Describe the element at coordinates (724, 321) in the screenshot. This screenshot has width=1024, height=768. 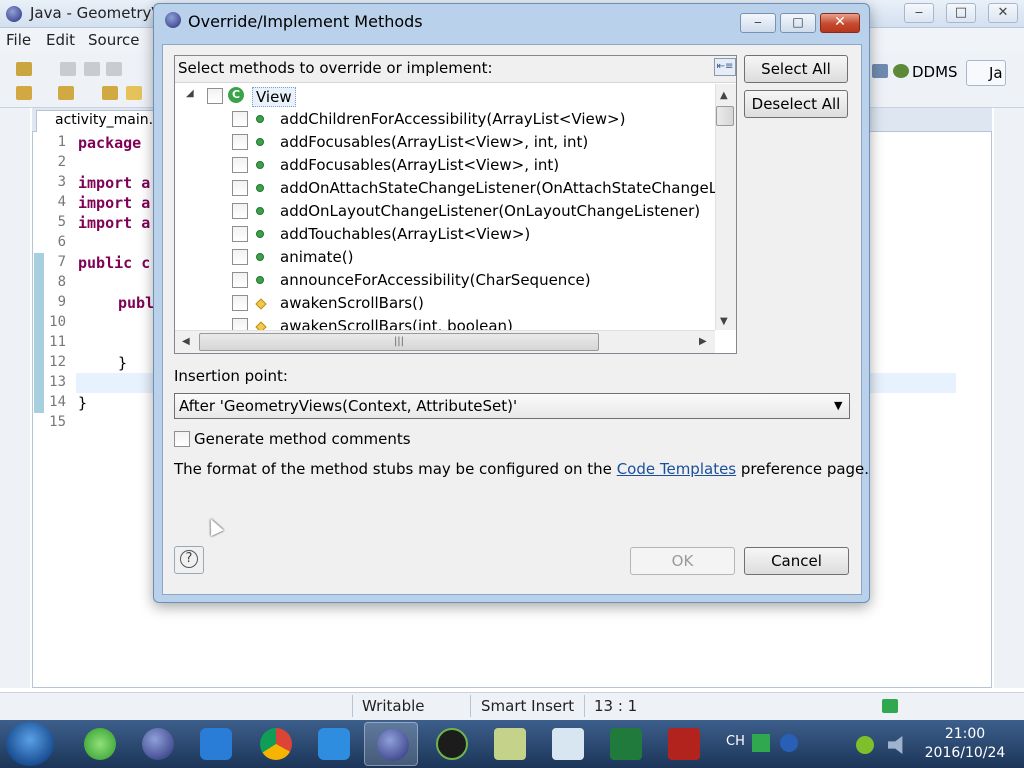
I see `scroll-down-icon: ▼` at that location.